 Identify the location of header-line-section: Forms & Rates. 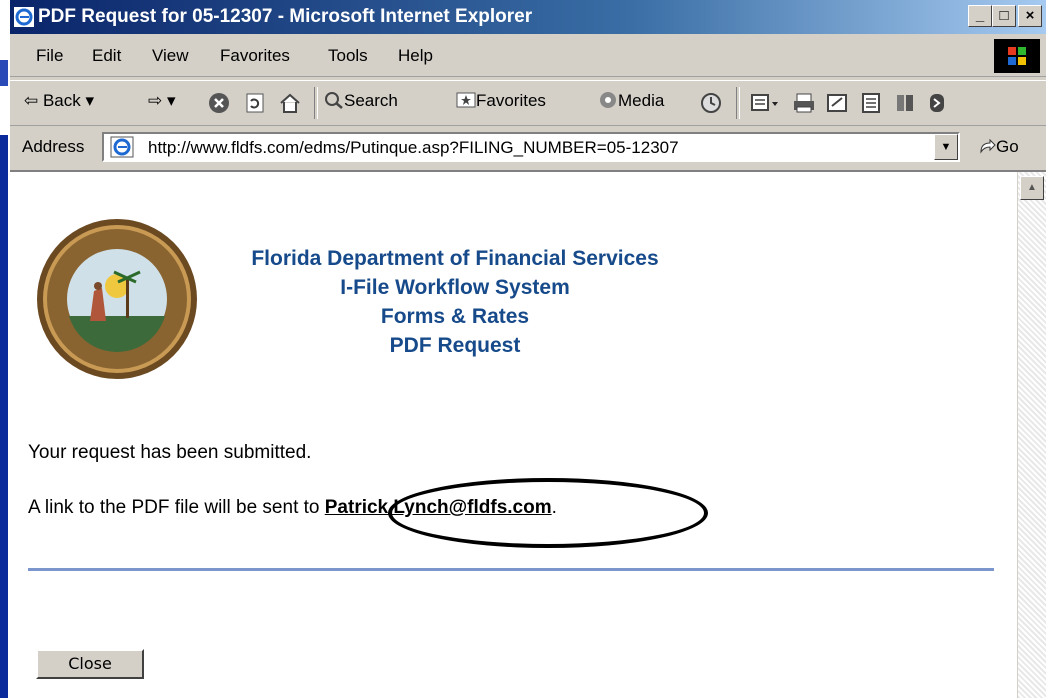
(455, 316).